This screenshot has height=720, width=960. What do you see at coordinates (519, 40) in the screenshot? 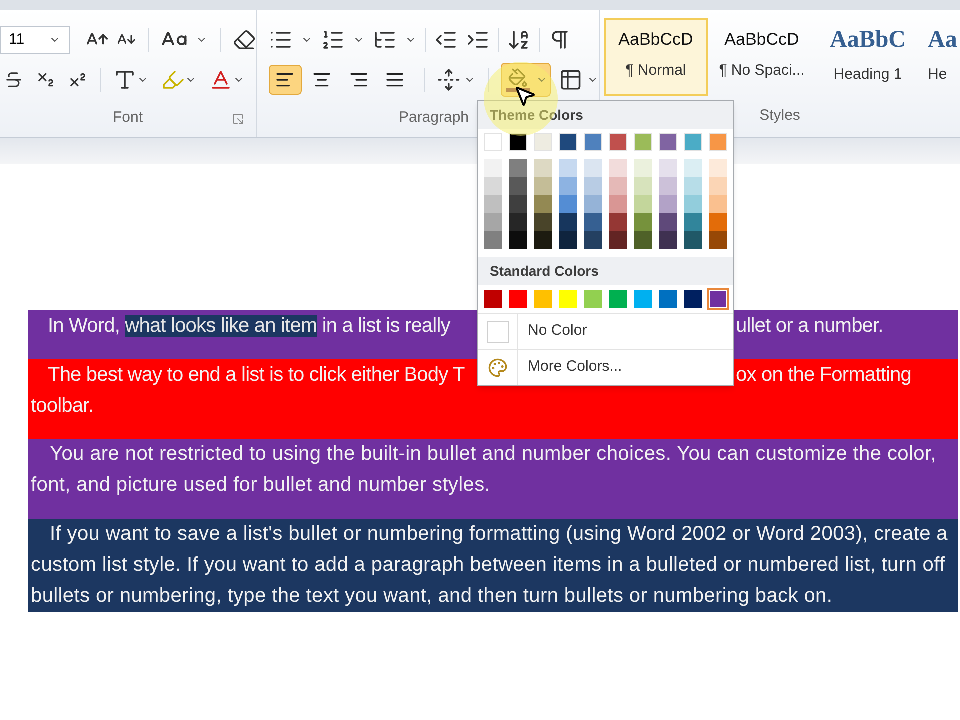
I see `sort-icon` at bounding box center [519, 40].